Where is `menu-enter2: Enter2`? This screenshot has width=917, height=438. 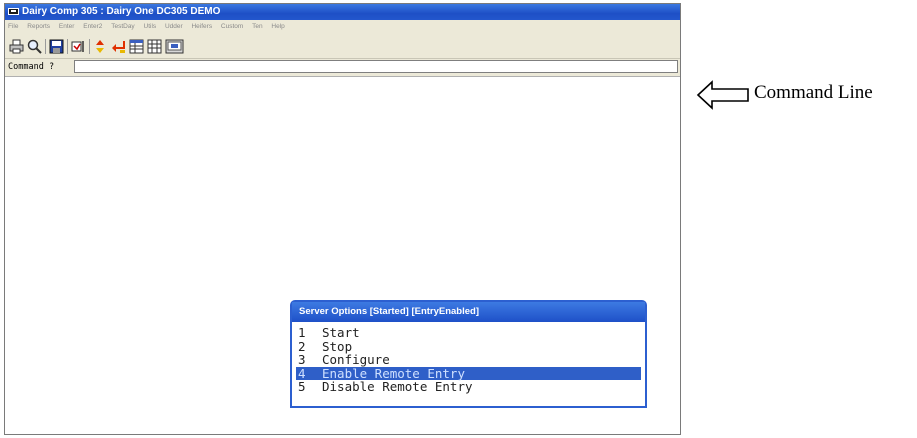 menu-enter2: Enter2 is located at coordinates (92, 26).